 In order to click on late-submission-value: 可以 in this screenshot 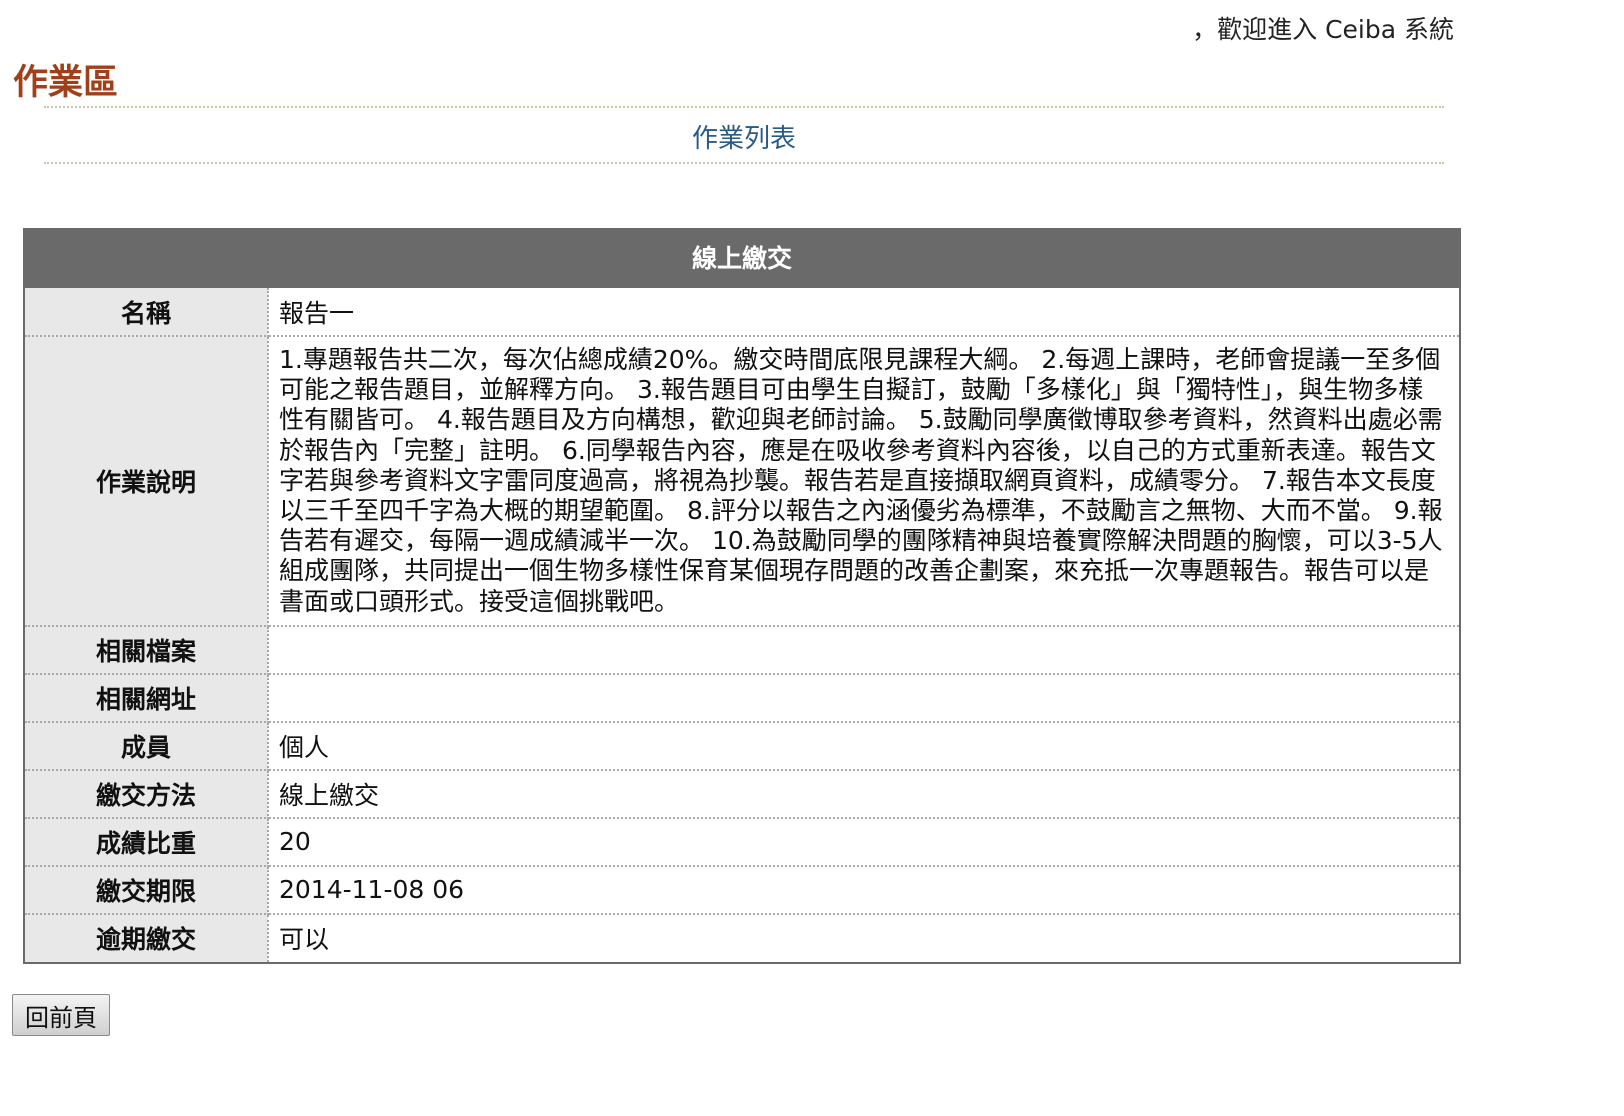, I will do `click(304, 940)`.